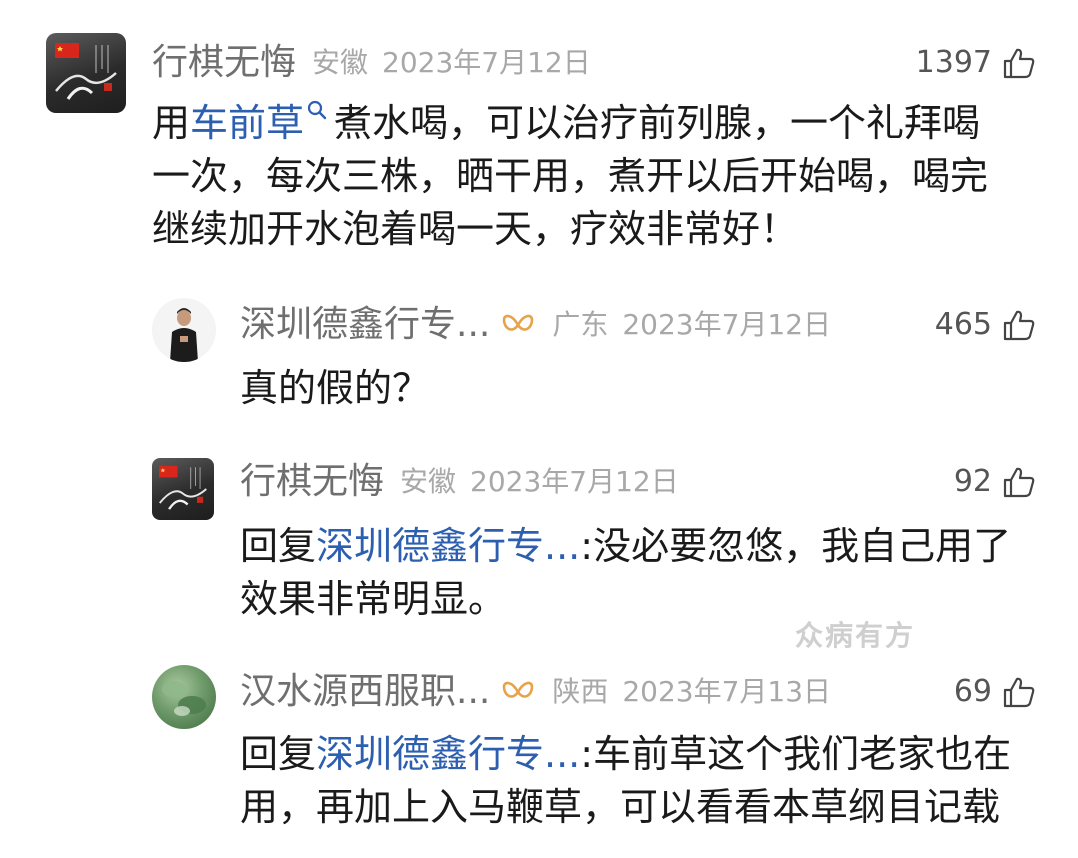 The height and width of the screenshot is (858, 1078). I want to click on reply-header: 深圳德鑫行专... 广东 2023年7月12日, so click(535, 325).